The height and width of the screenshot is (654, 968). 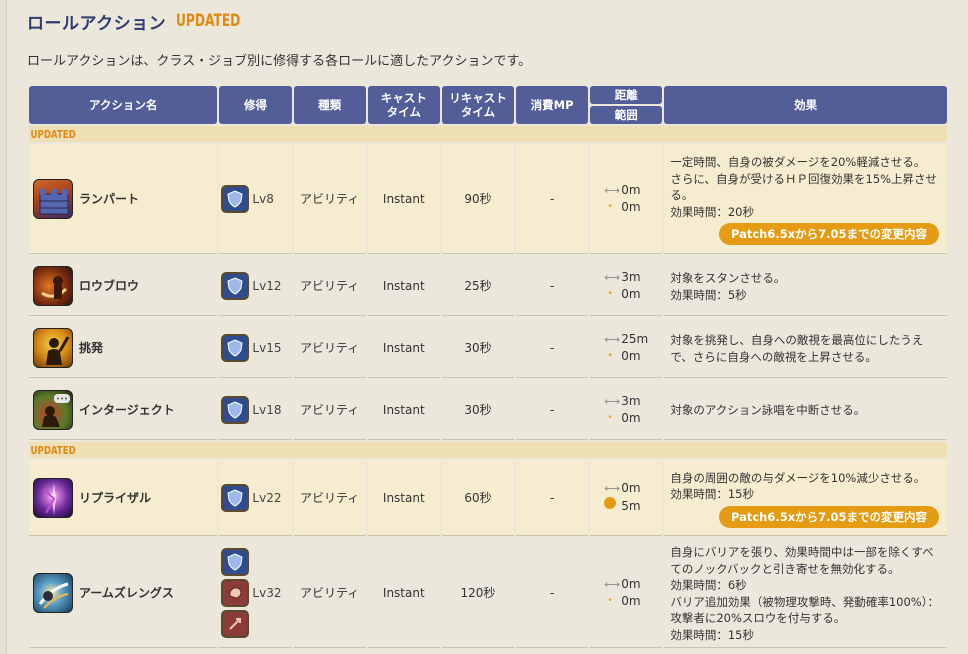 What do you see at coordinates (126, 592) in the screenshot?
I see `action-name: アームズレングス` at bounding box center [126, 592].